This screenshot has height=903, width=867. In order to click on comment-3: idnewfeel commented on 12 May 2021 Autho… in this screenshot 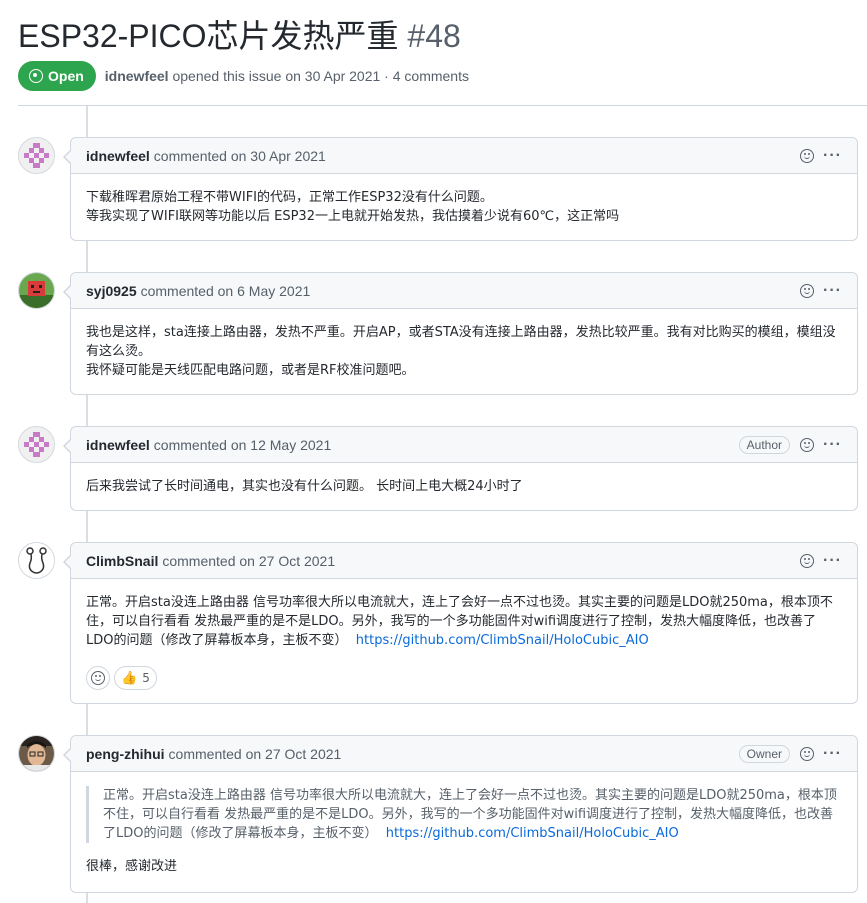, I will do `click(438, 468)`.